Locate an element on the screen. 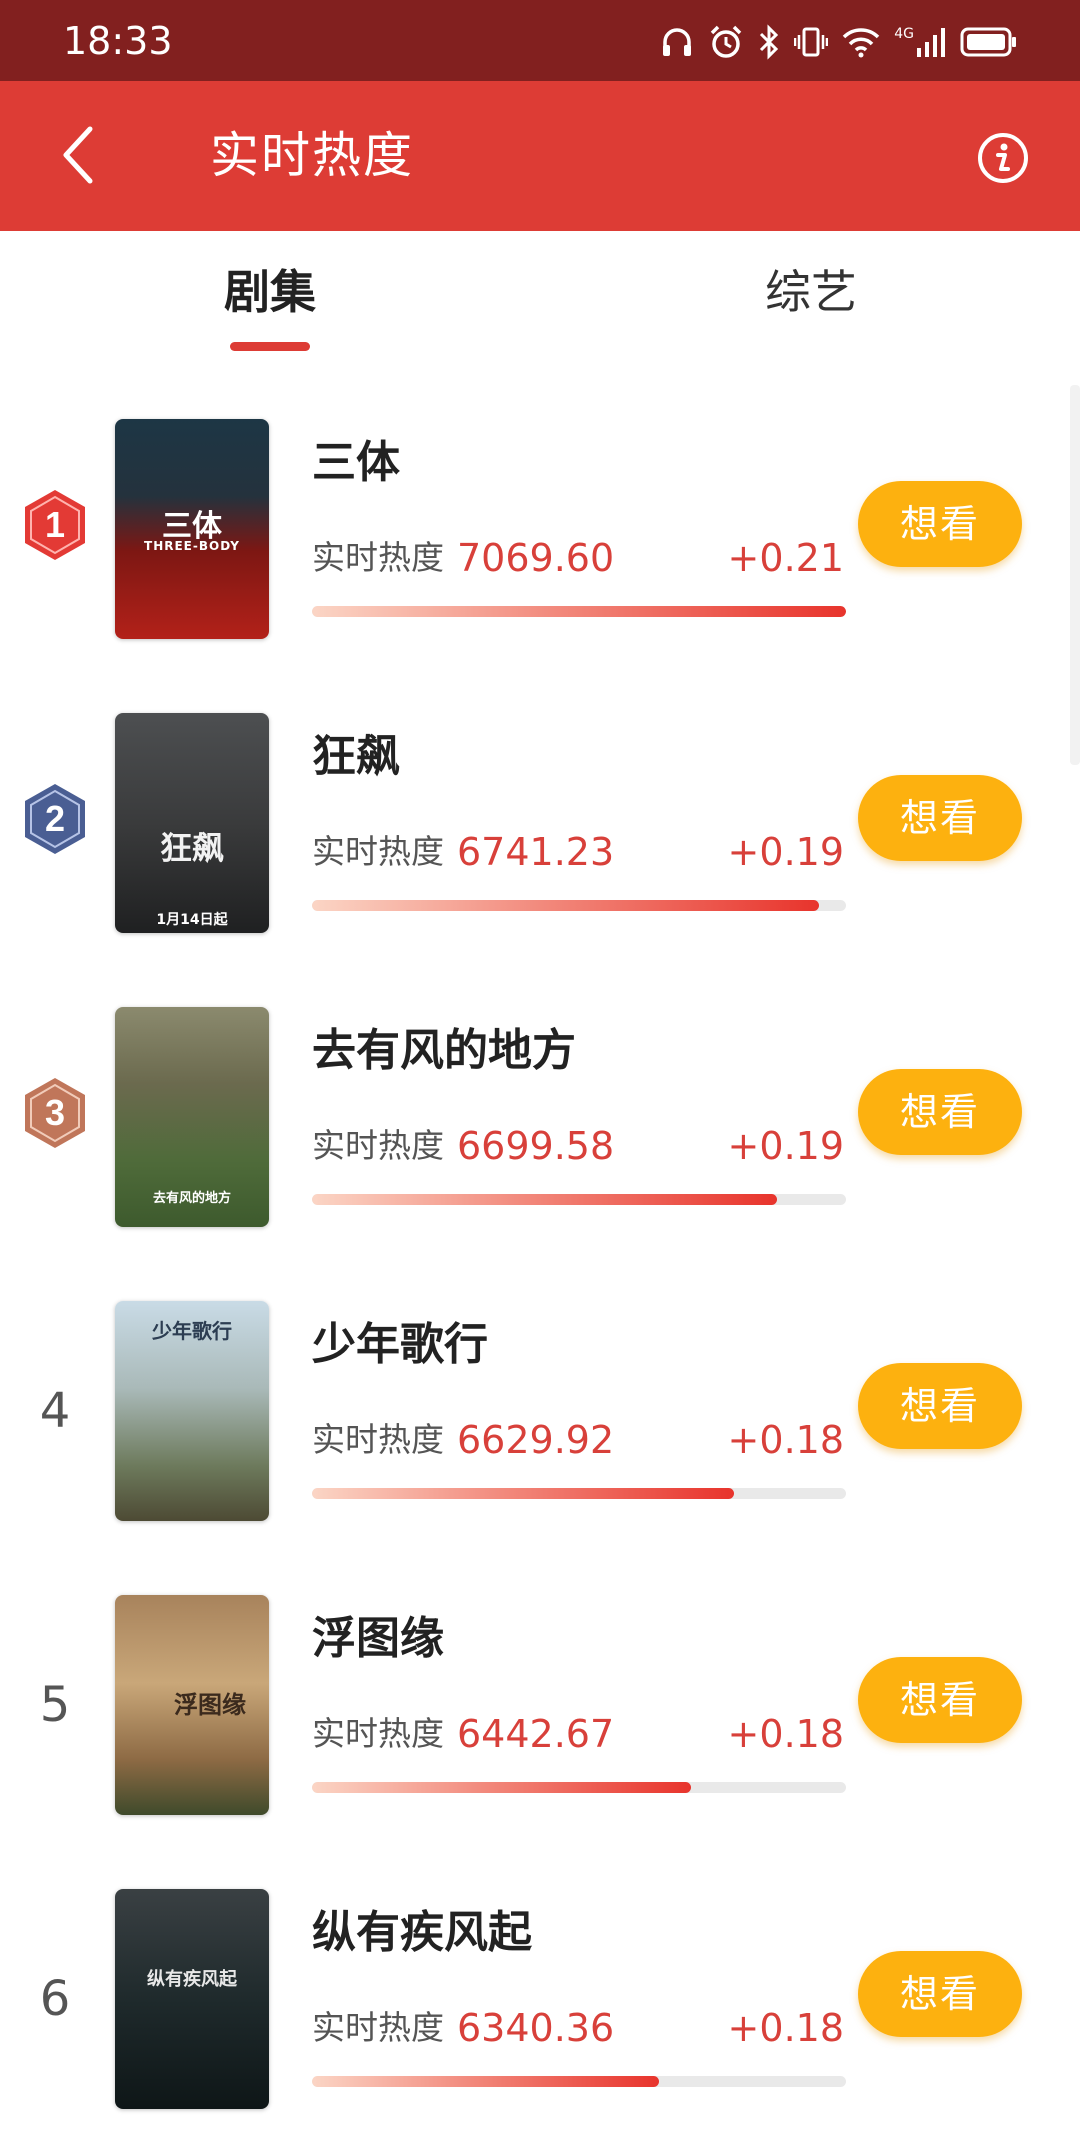 The width and height of the screenshot is (1080, 2137). category-tabs: 剧集 综艺 is located at coordinates (540, 296).